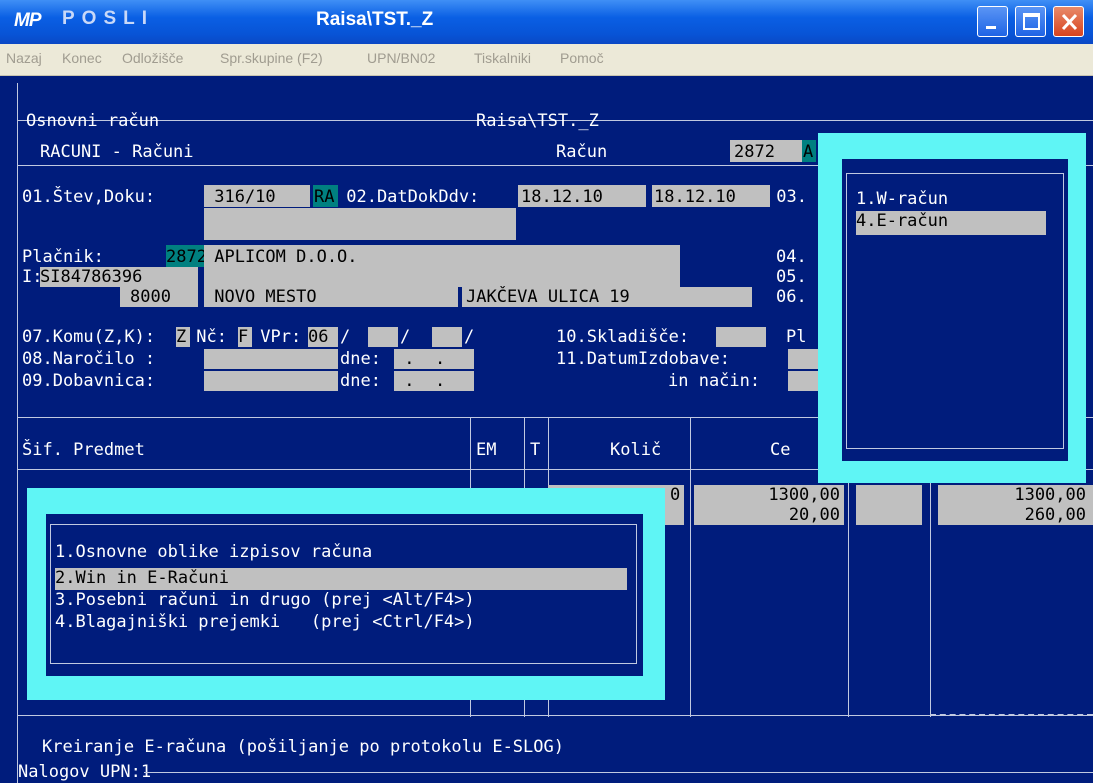 Image resolution: width=1093 pixels, height=783 pixels. I want to click on column-header-t: T, so click(535, 450).